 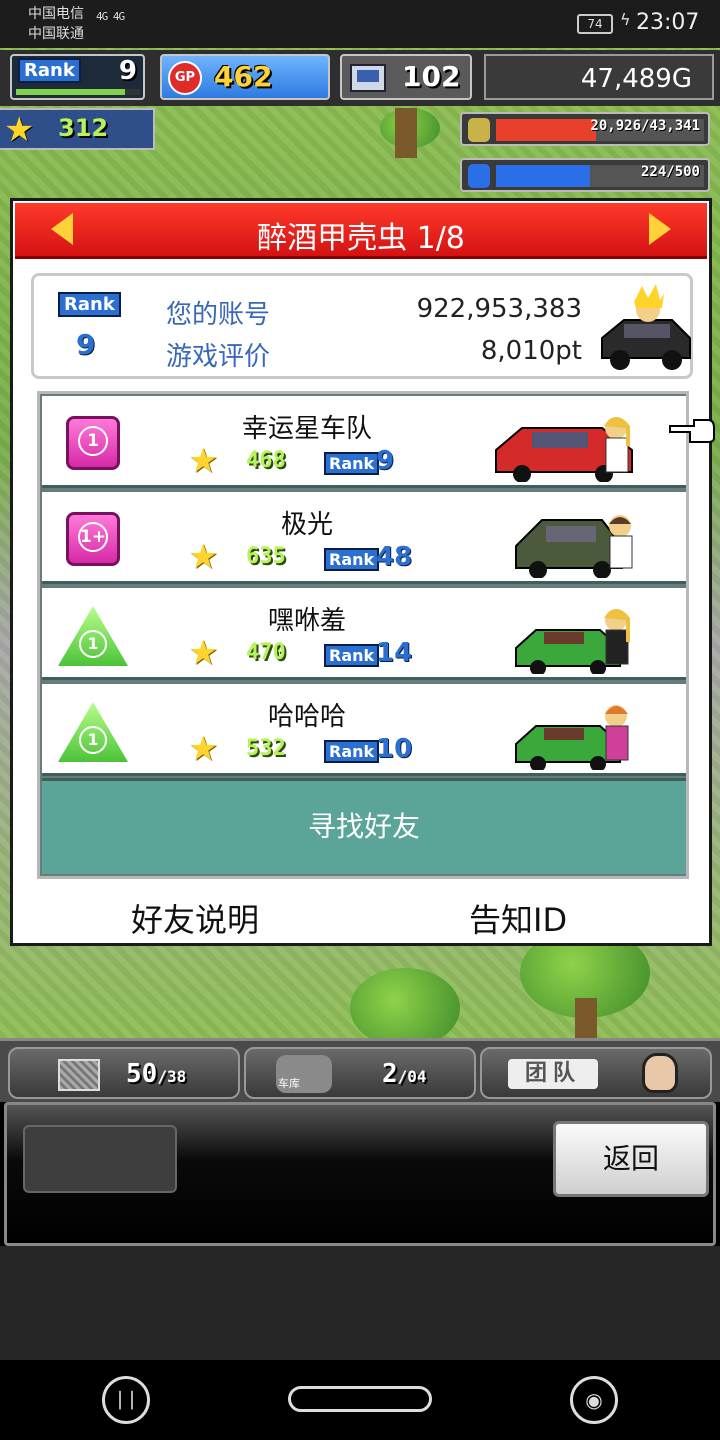 What do you see at coordinates (646, 327) in the screenshot?
I see `player-car-icon` at bounding box center [646, 327].